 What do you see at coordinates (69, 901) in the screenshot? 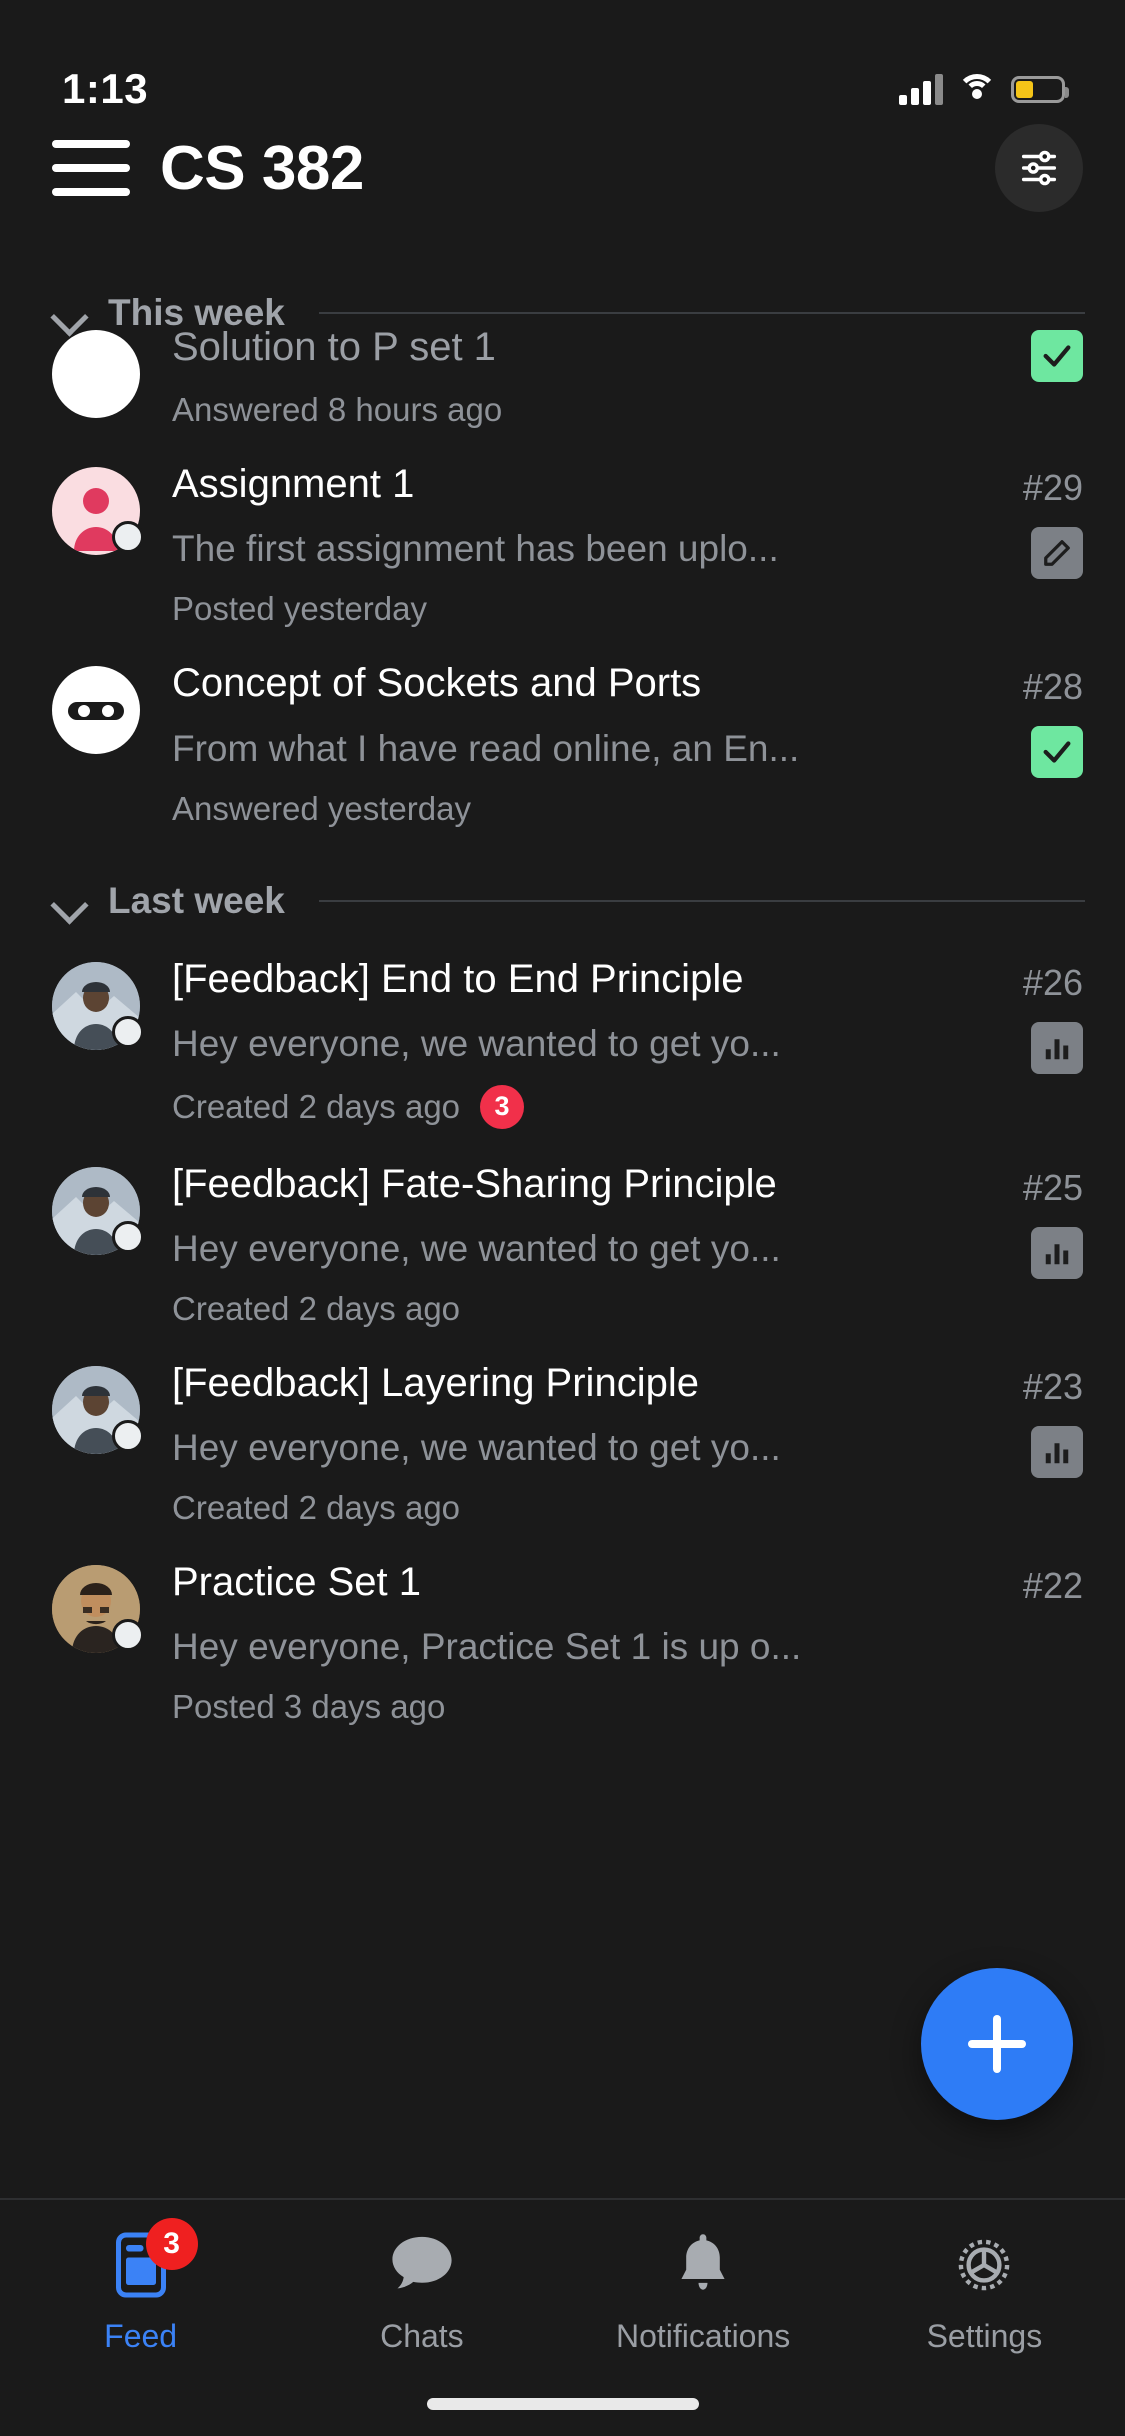
I see `chevron-down-icon` at bounding box center [69, 901].